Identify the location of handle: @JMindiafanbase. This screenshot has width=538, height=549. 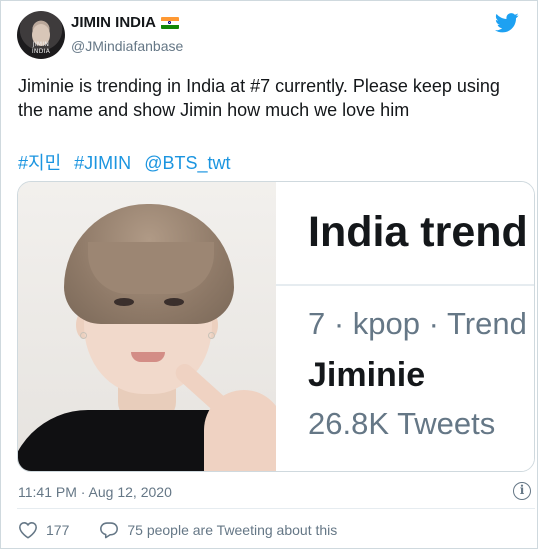
(127, 46).